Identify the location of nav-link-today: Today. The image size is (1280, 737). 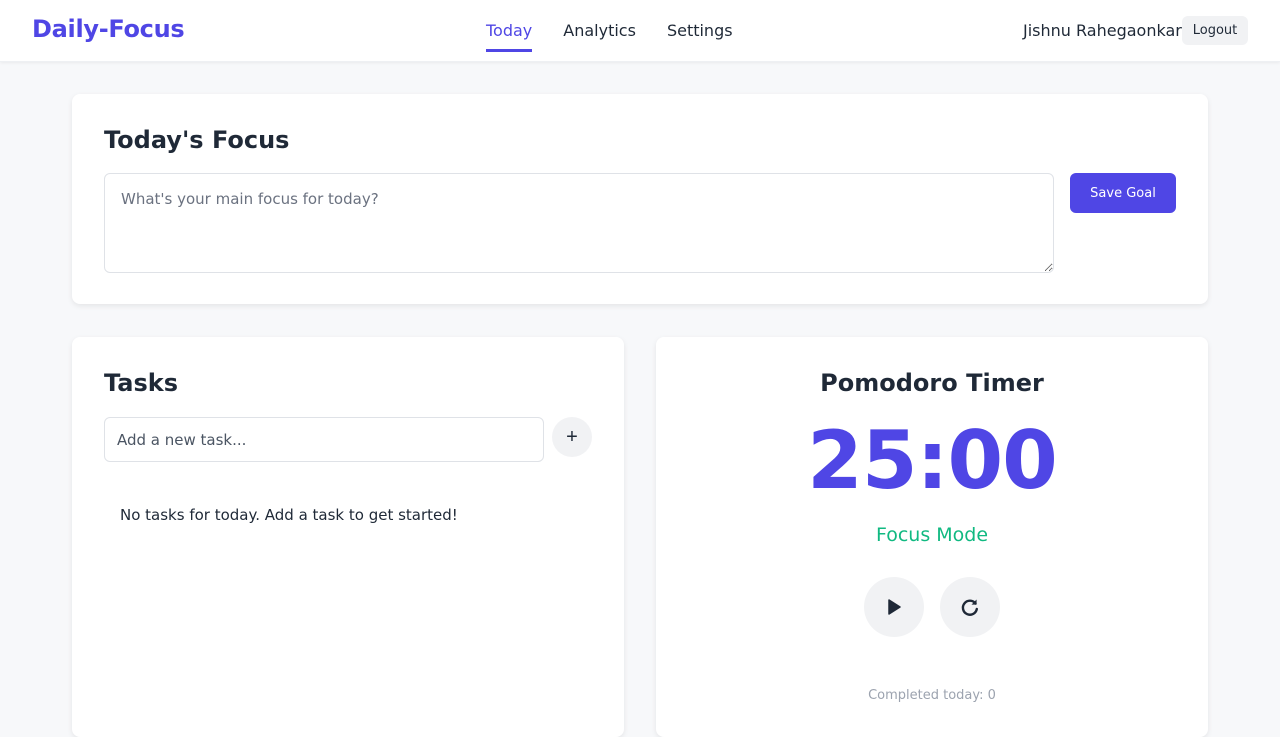
(509, 36).